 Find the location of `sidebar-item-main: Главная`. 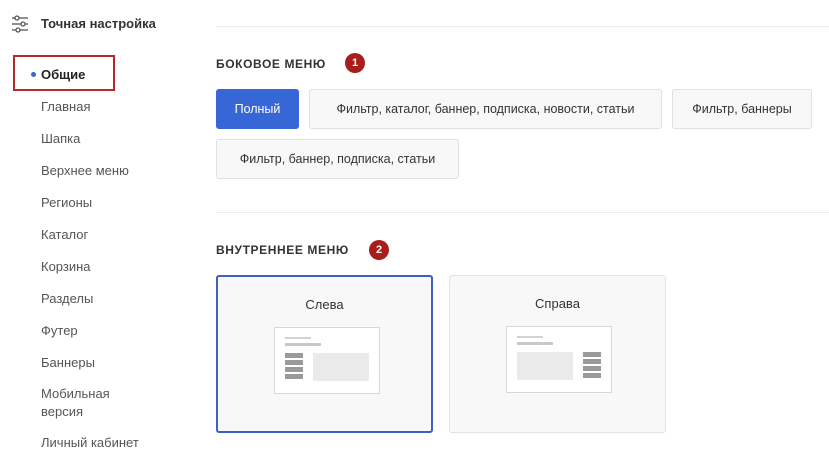

sidebar-item-main: Главная is located at coordinates (106, 107).